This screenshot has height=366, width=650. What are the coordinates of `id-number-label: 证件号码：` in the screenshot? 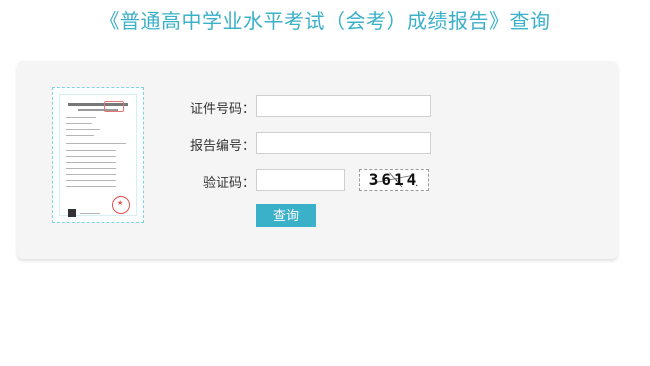 It's located at (222, 109).